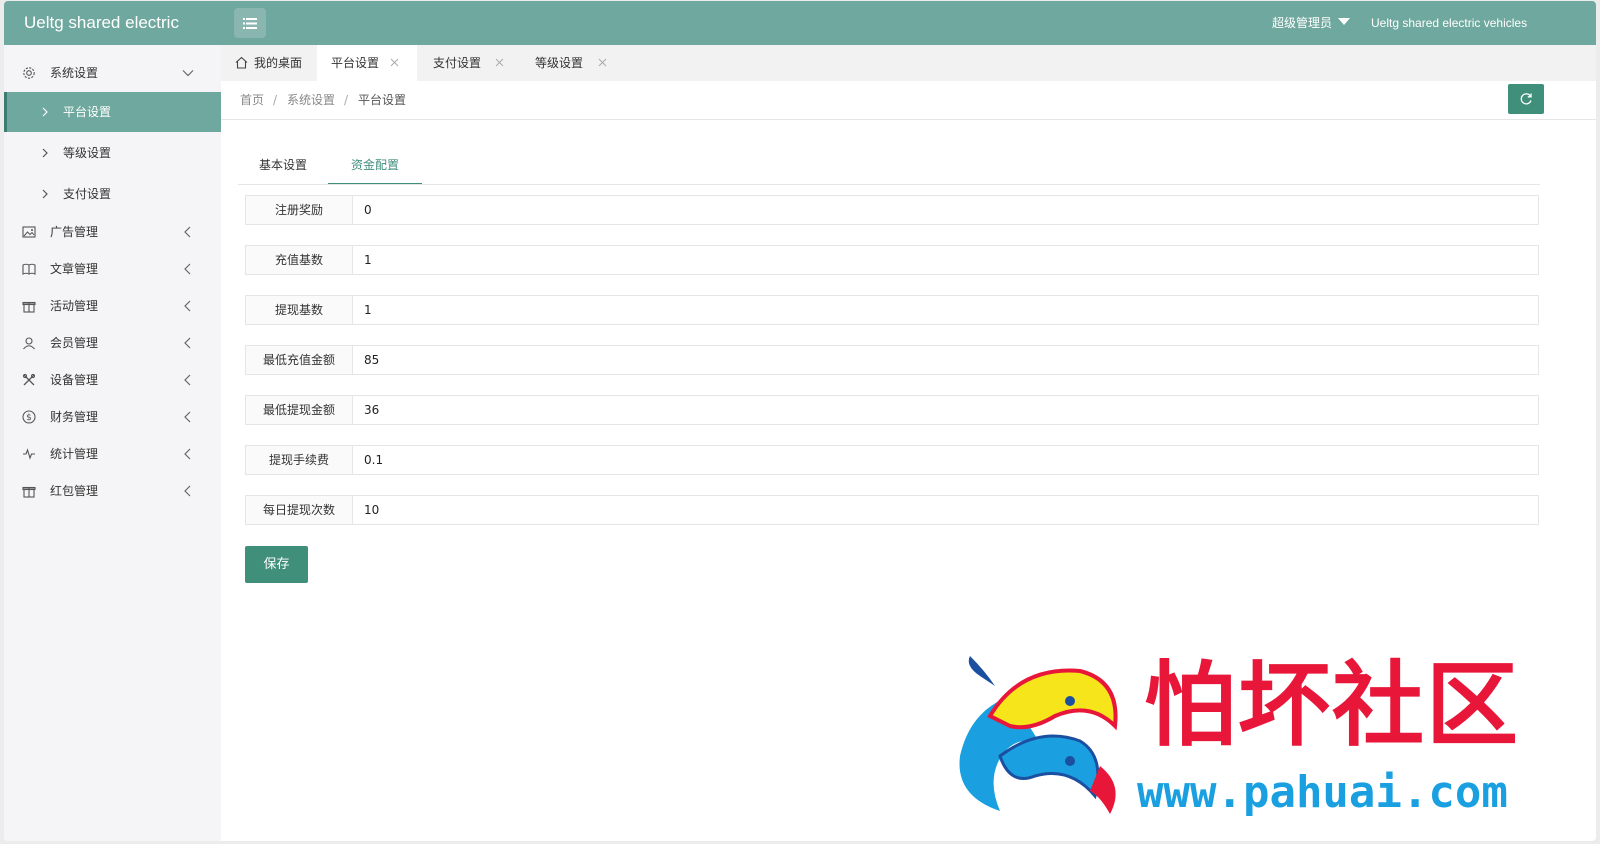 The height and width of the screenshot is (844, 1600). I want to click on form-row-recharge-base: 充值基数, so click(892, 260).